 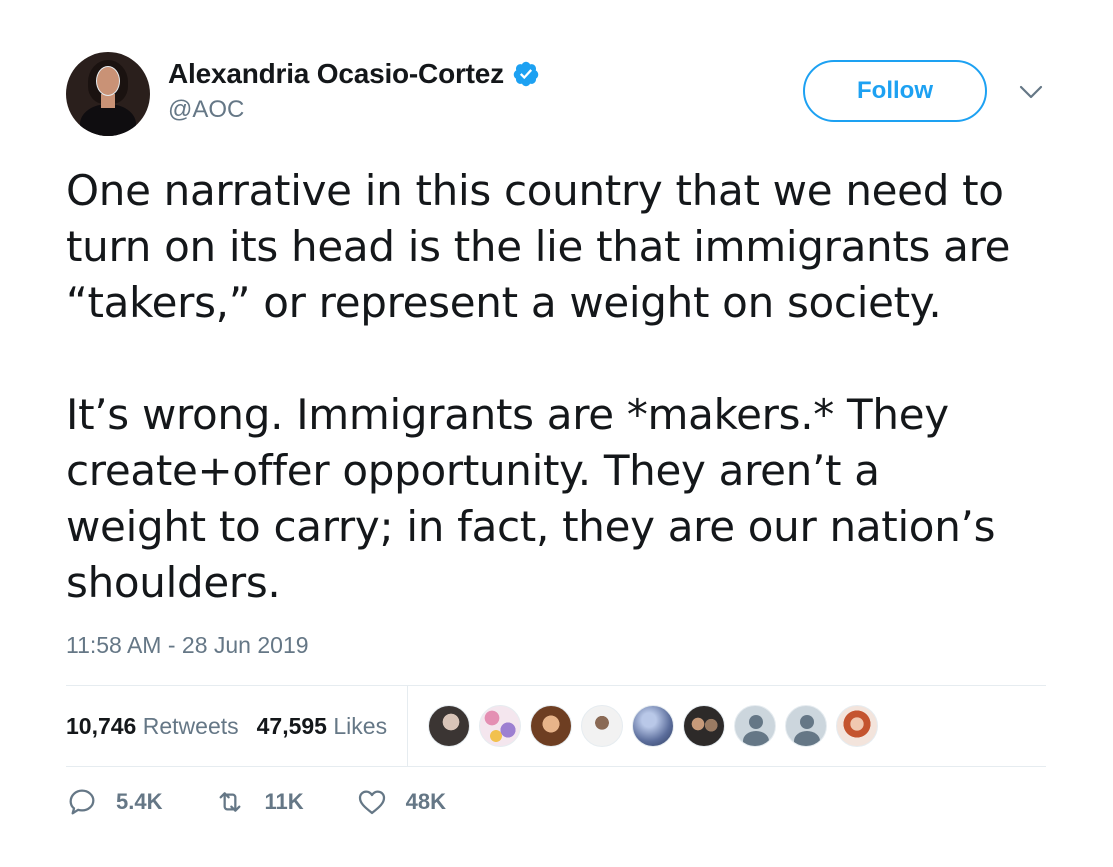 What do you see at coordinates (401, 802) in the screenshot?
I see `like-button: 48K` at bounding box center [401, 802].